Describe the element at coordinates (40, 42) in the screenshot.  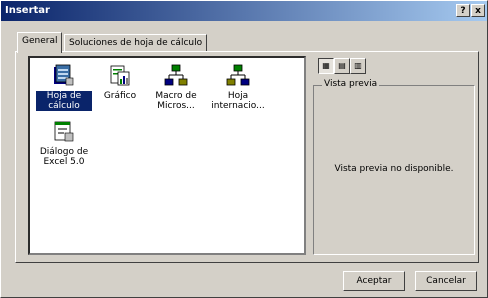
I see `tab-general: General` at that location.